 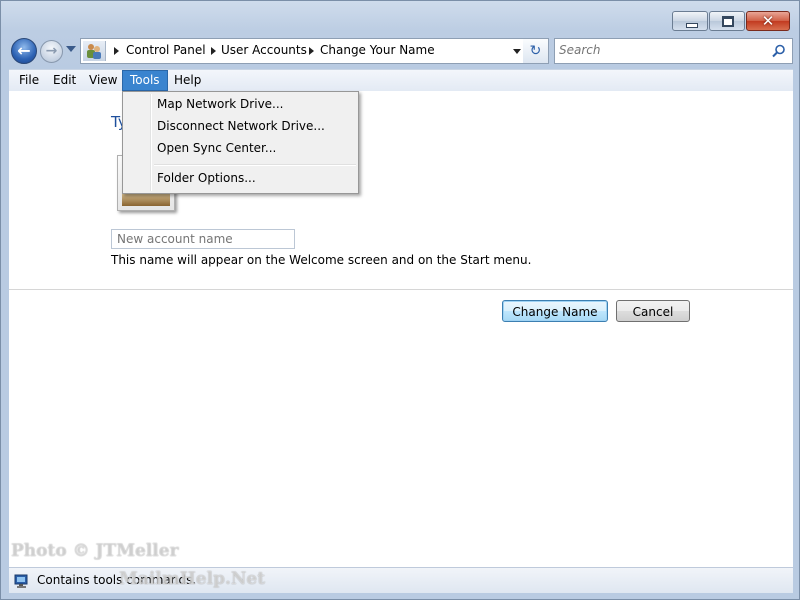 What do you see at coordinates (166, 50) in the screenshot?
I see `breadcrumb-control-panel: Control Panel` at bounding box center [166, 50].